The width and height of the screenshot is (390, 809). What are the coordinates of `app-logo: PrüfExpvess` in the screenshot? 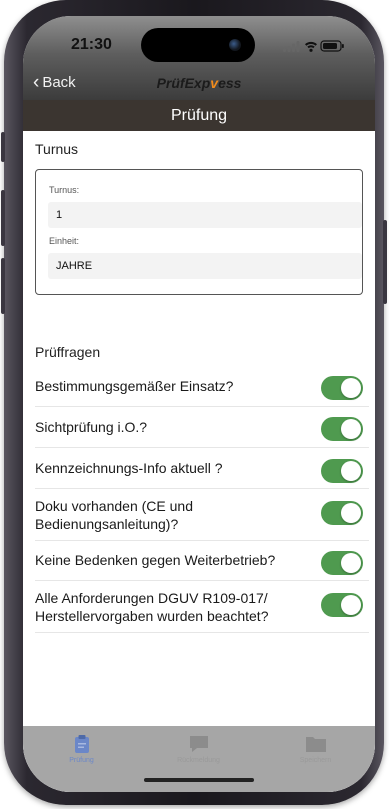 It's located at (199, 83).